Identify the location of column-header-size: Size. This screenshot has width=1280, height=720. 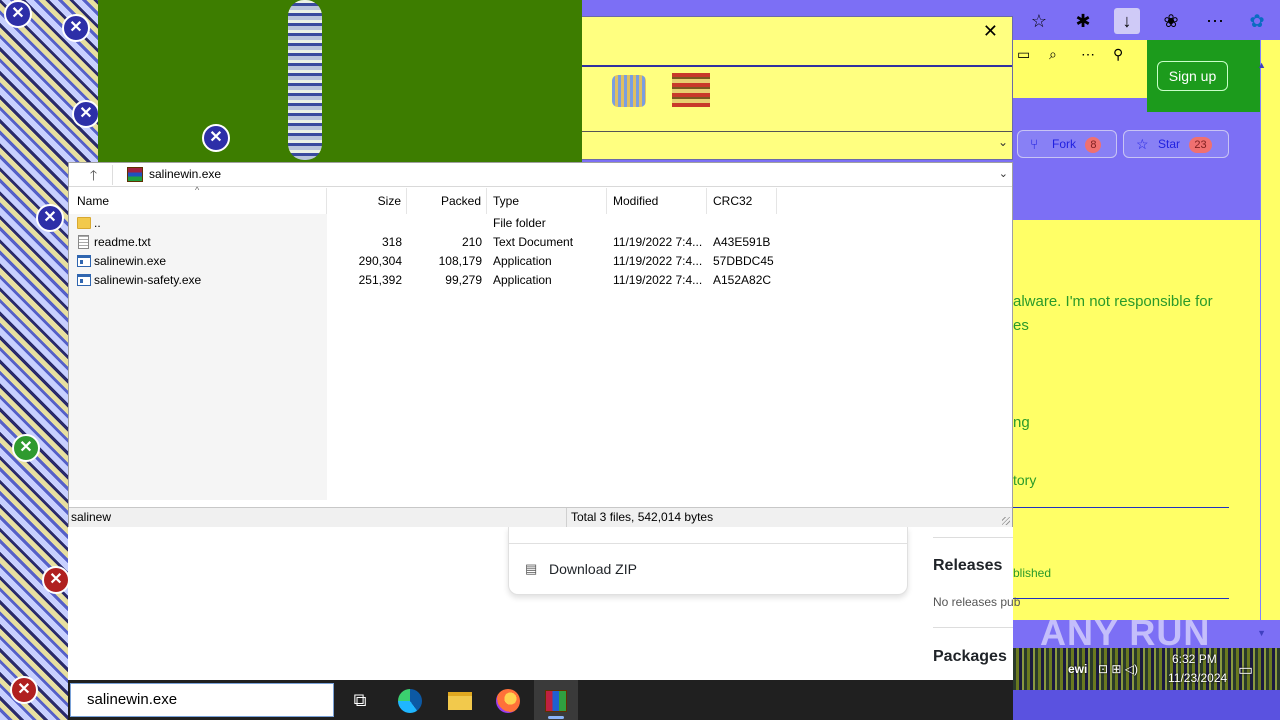
(367, 201).